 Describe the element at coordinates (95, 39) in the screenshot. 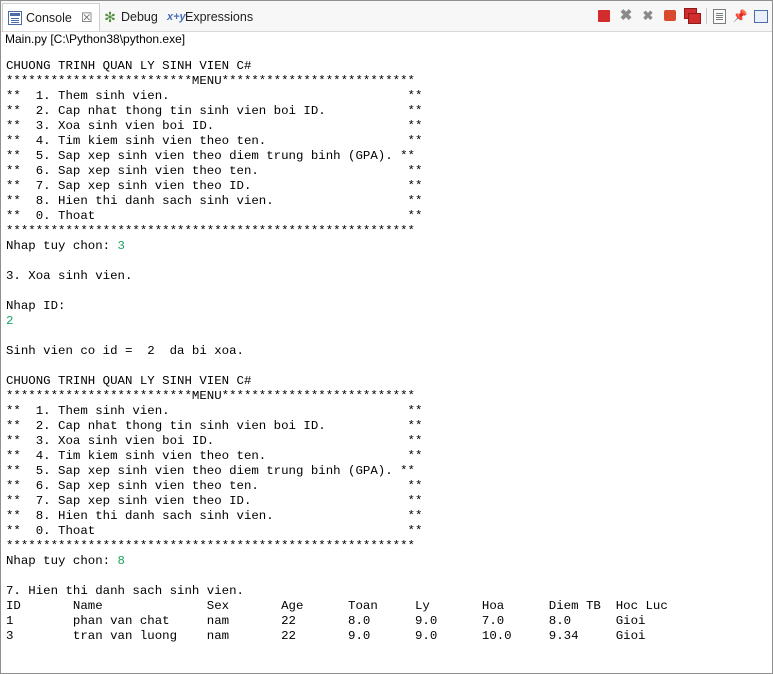

I see `process-label: Main.py [C:\Python38\python.exe]` at that location.